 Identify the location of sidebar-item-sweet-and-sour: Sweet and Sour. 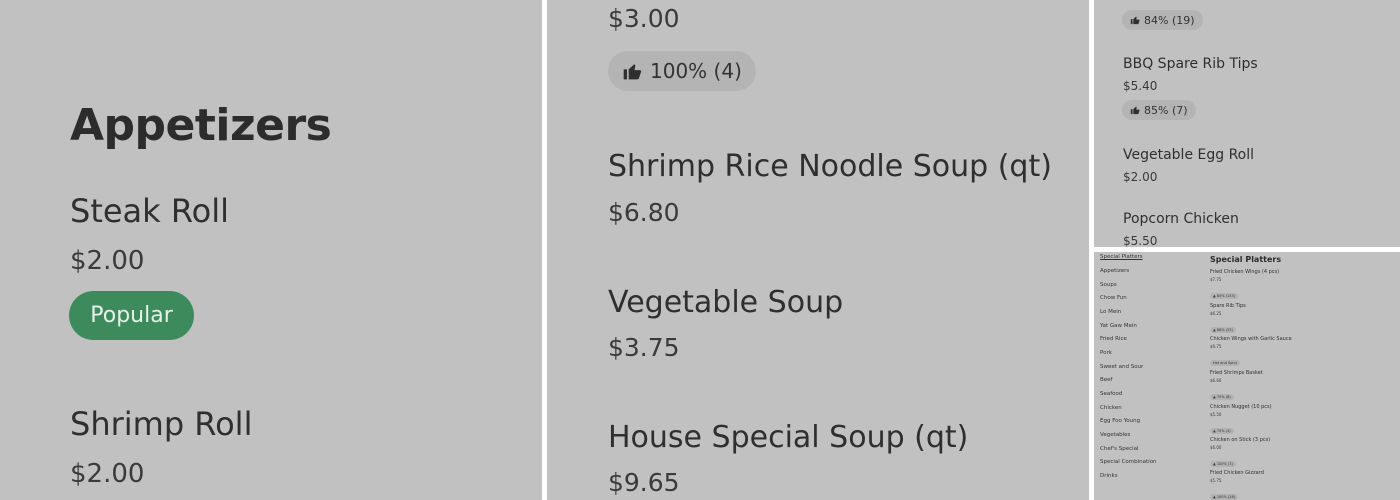
(1121, 367).